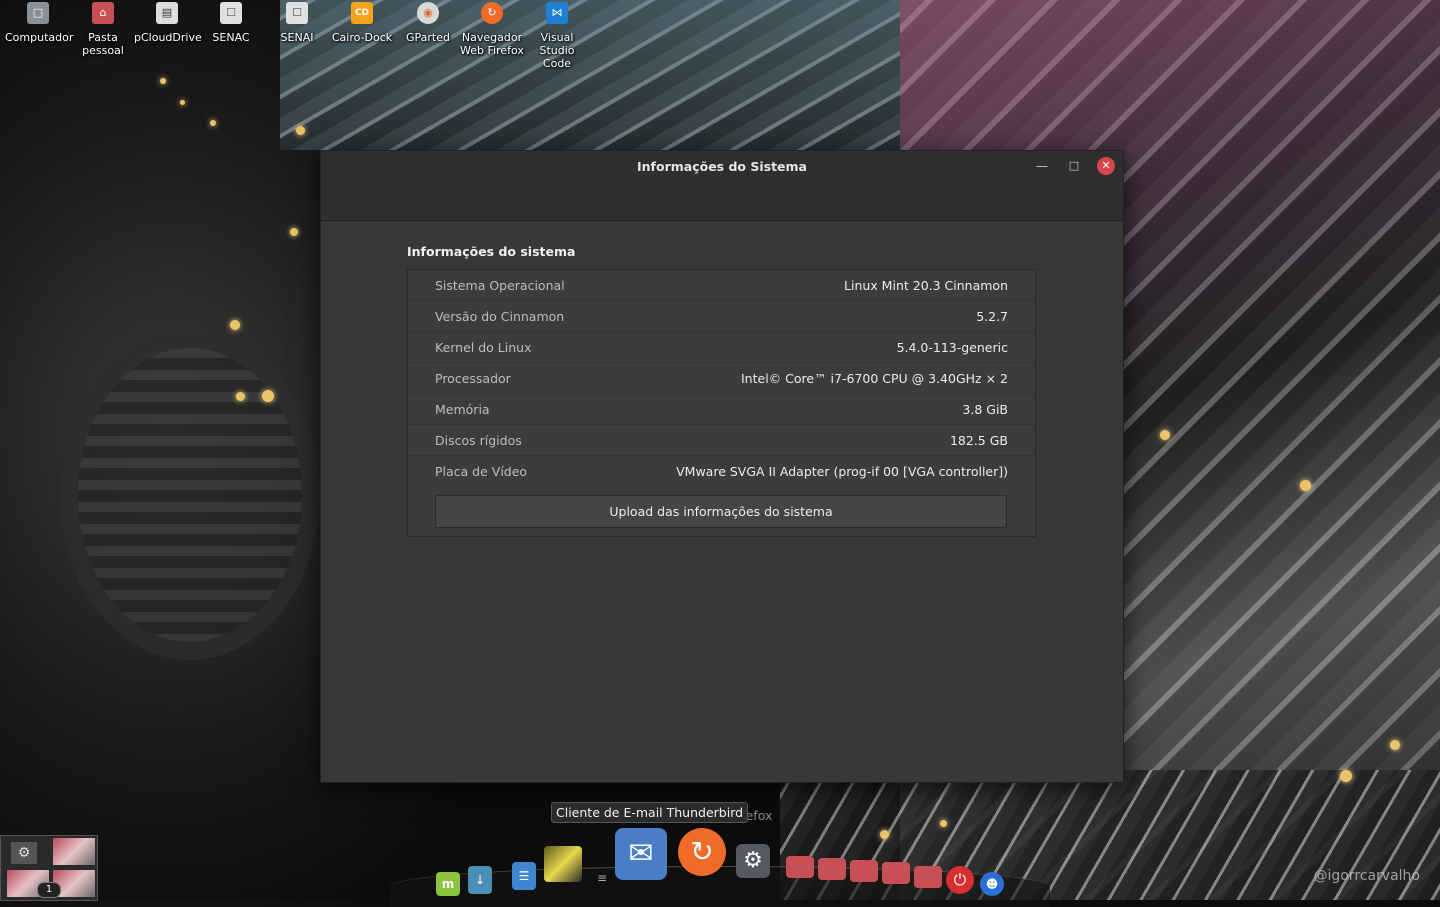  I want to click on info-key: Versão do Cinnamon, so click(500, 316).